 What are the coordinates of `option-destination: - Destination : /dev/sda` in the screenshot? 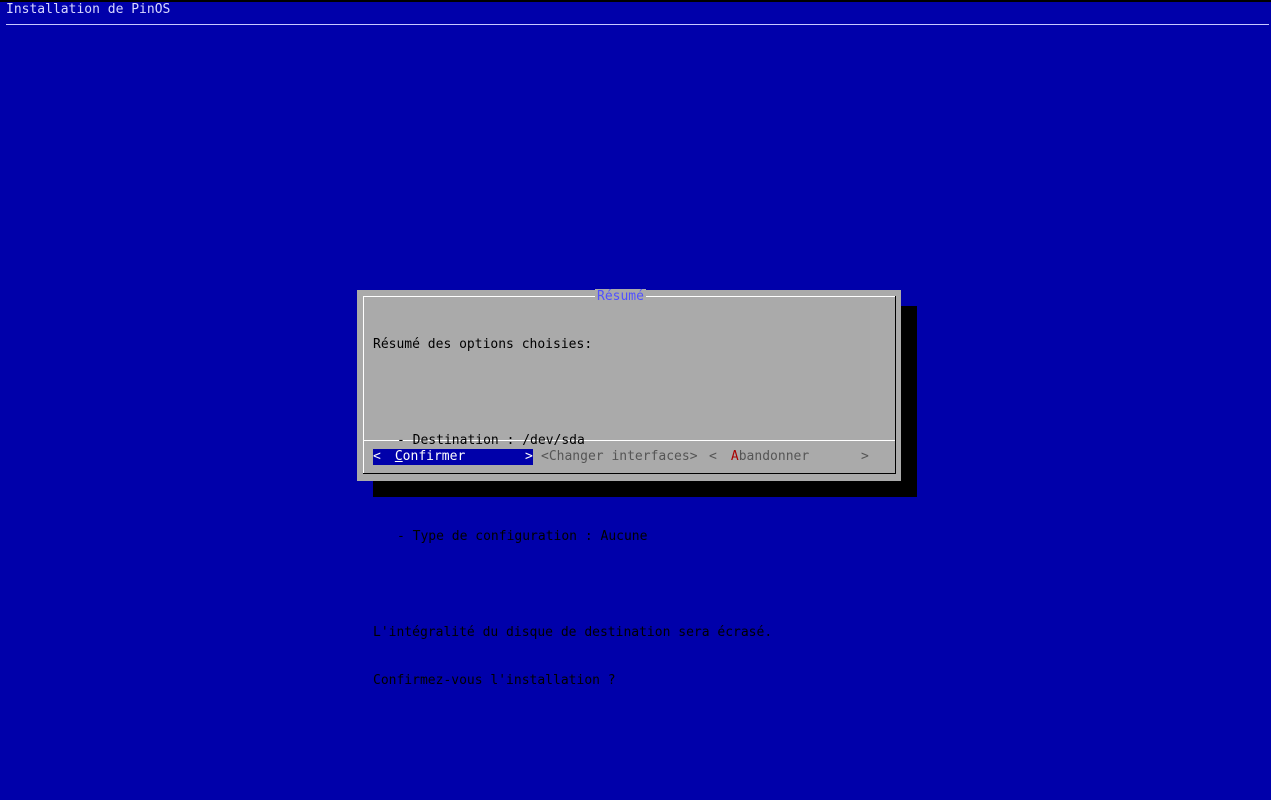 It's located at (491, 440).